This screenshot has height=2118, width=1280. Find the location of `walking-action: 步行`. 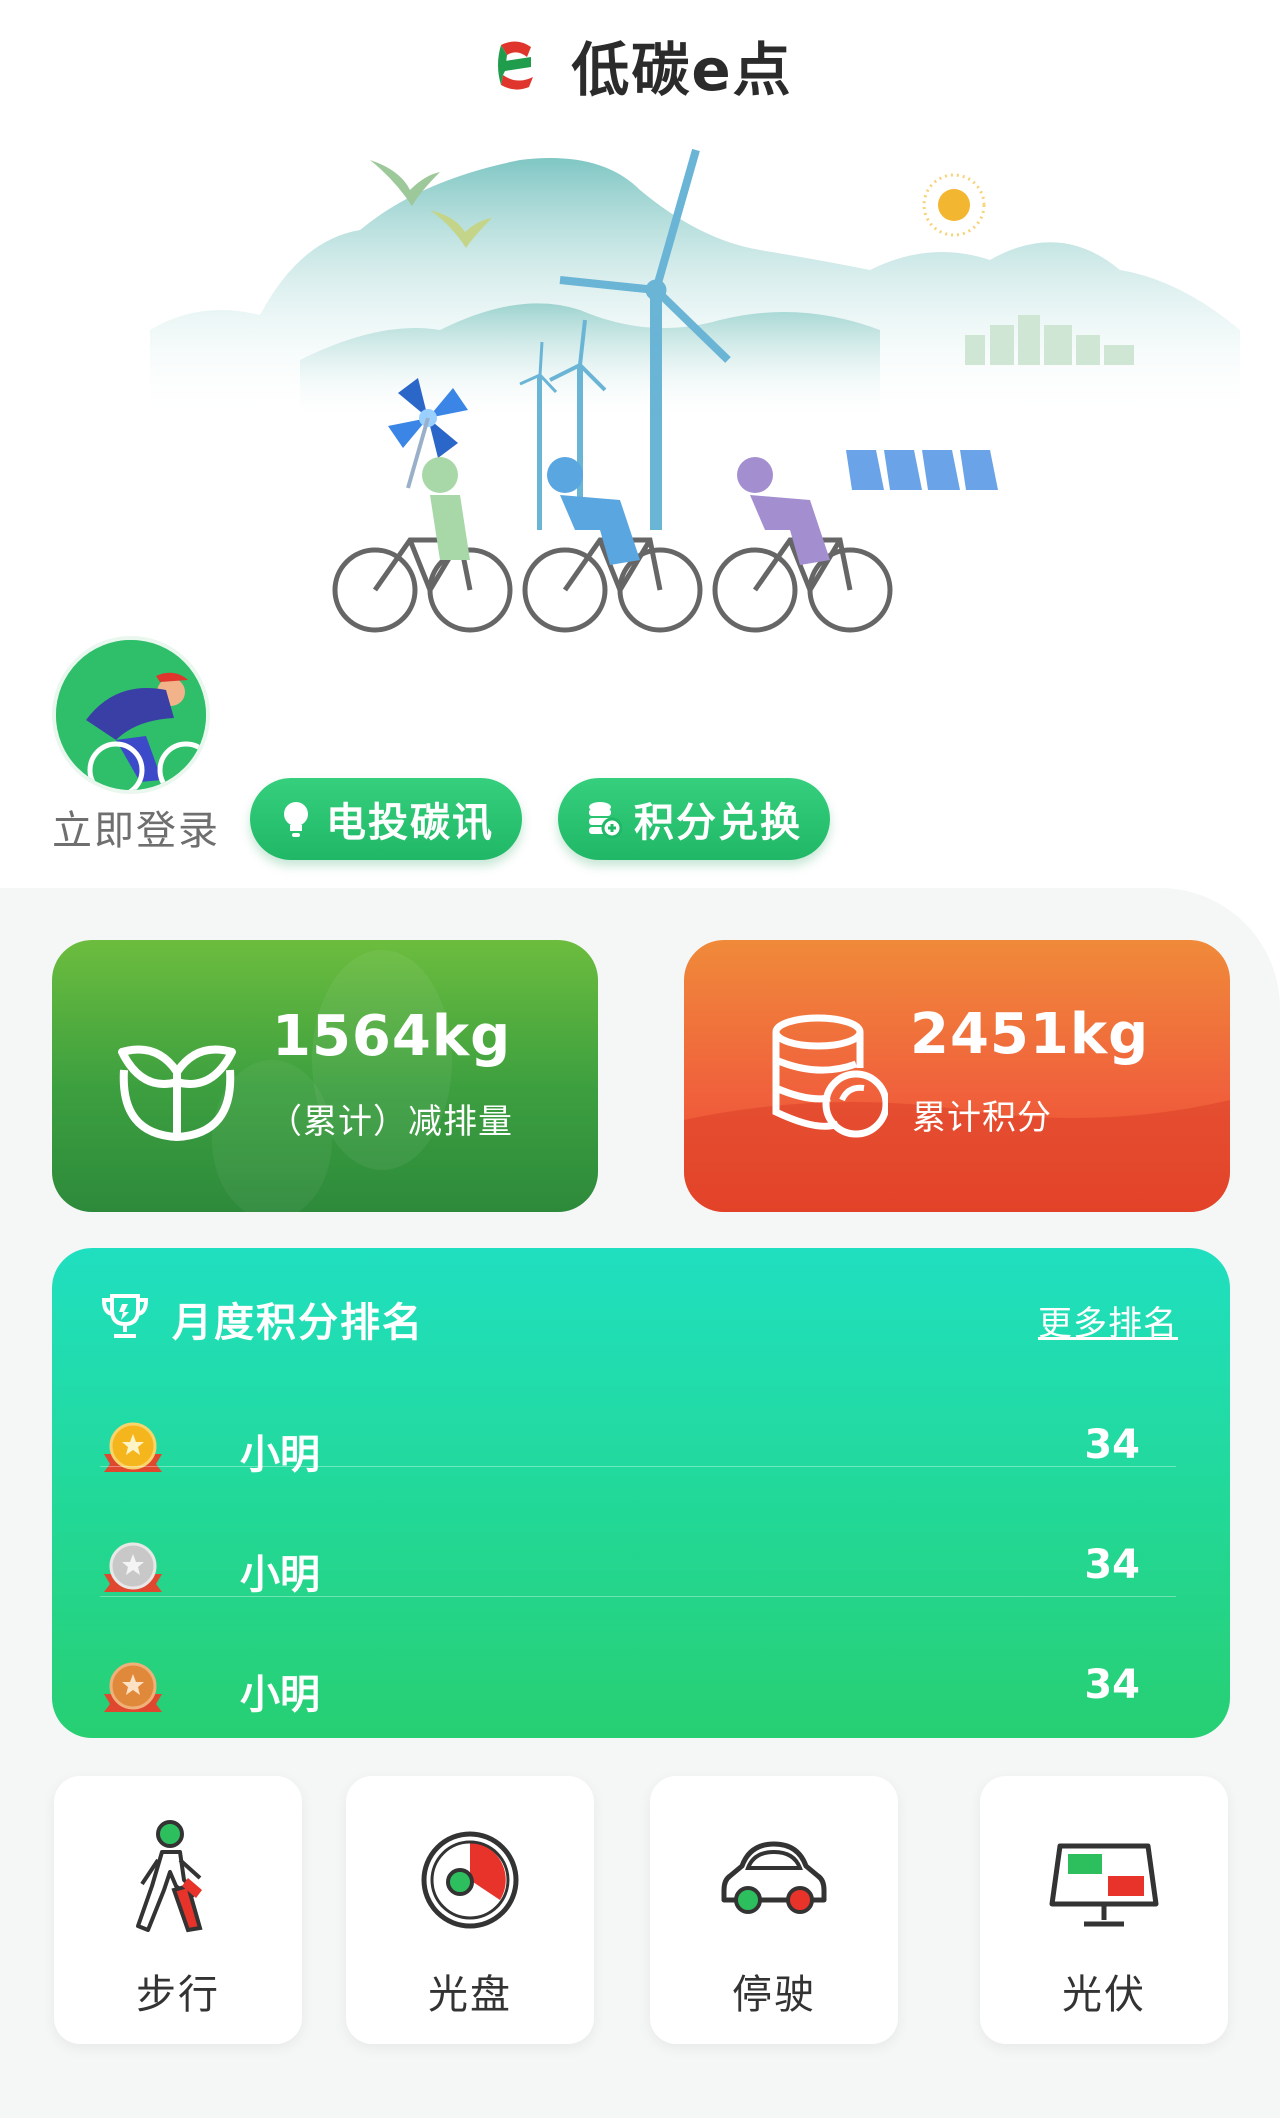

walking-action: 步行 is located at coordinates (178, 1910).